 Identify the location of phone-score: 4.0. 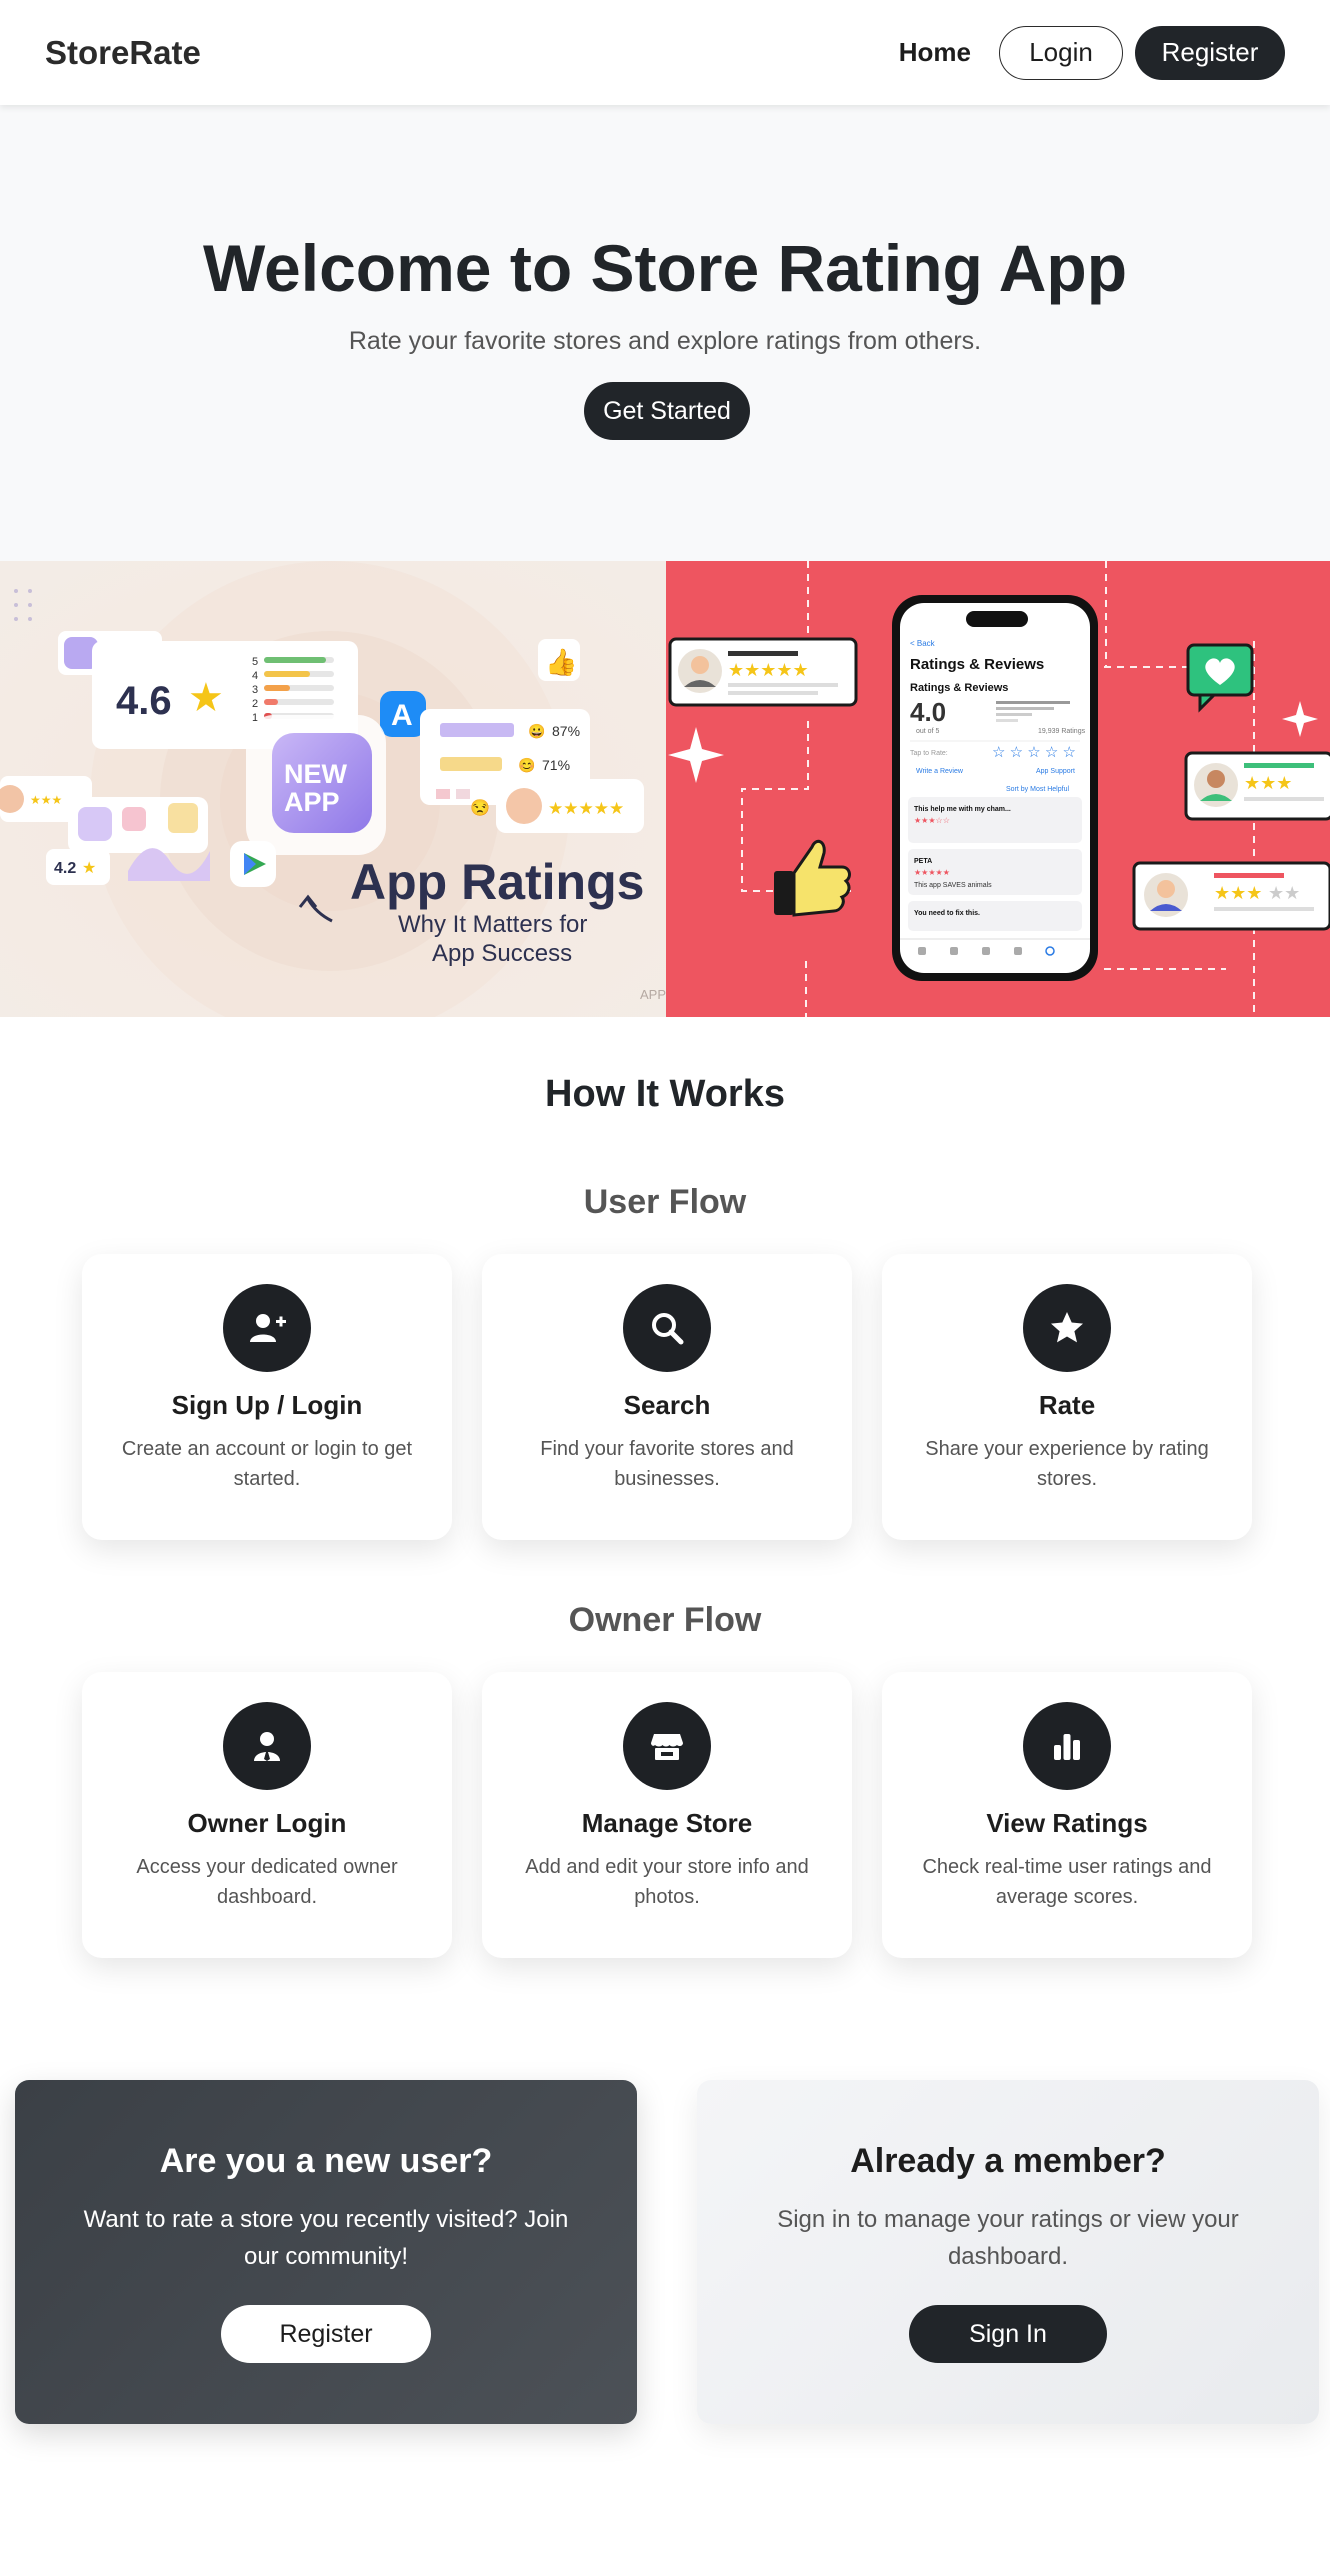
(928, 712).